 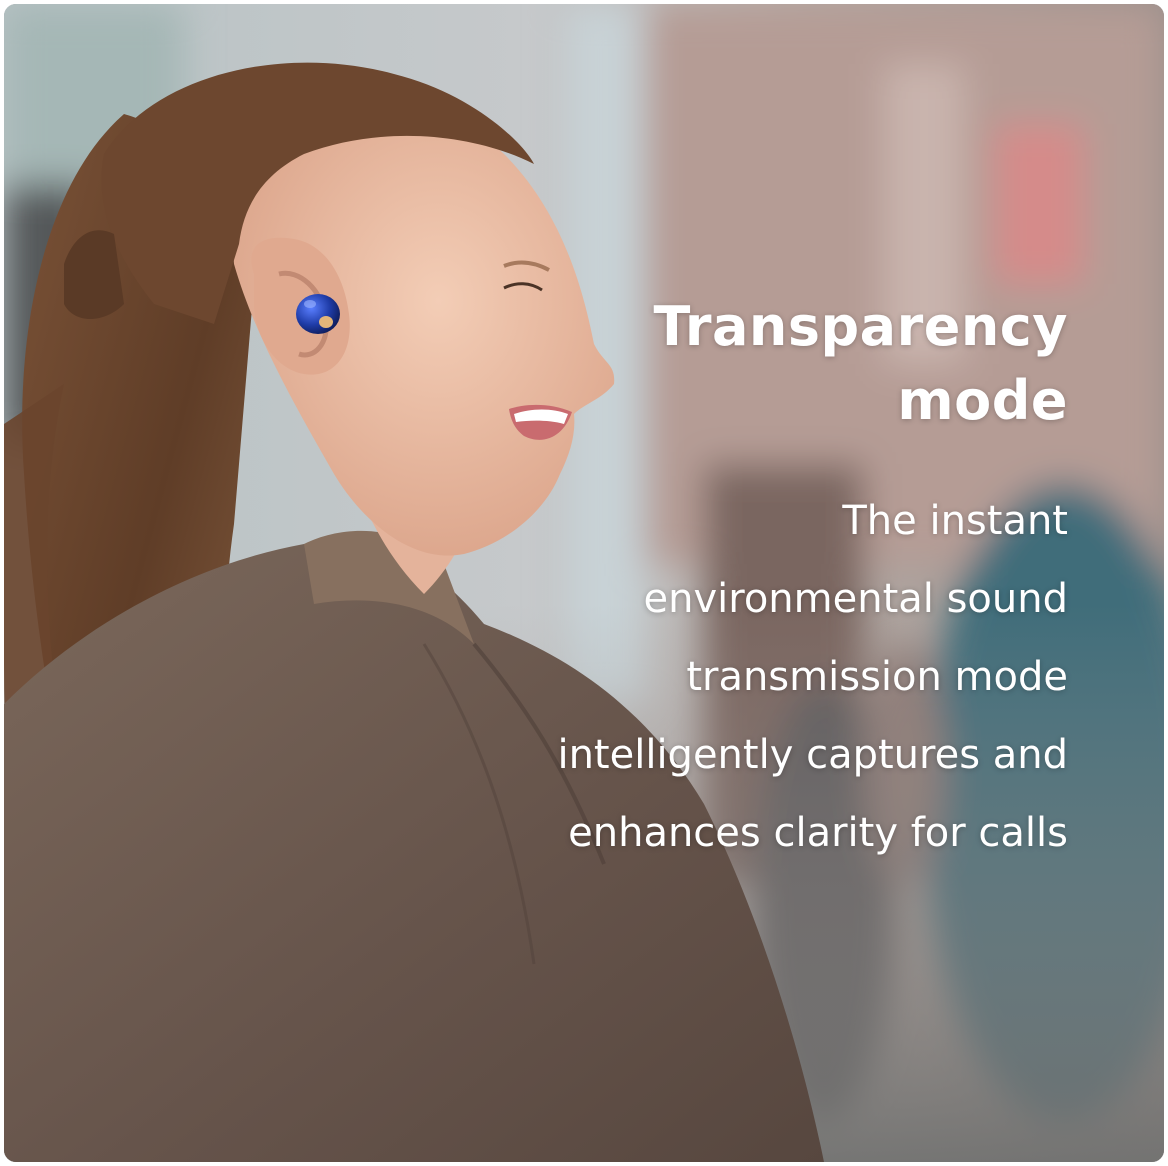 I want to click on feature-description-line-1: The instant, so click(x=955, y=521).